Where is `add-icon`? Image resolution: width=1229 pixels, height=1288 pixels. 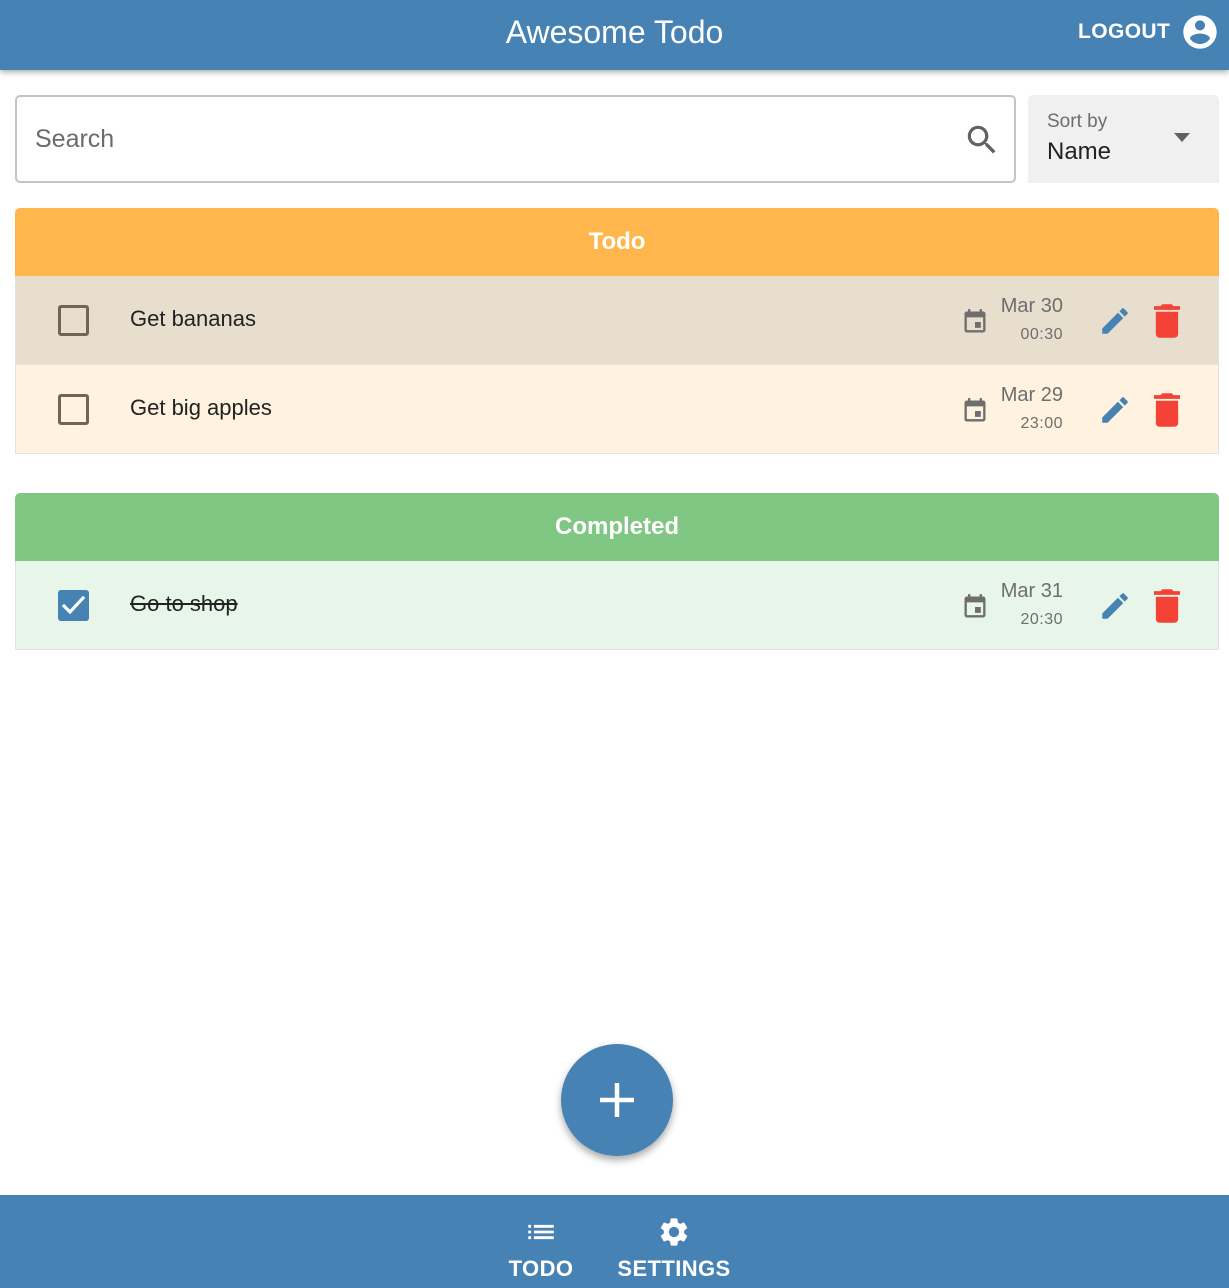
add-icon is located at coordinates (617, 1100).